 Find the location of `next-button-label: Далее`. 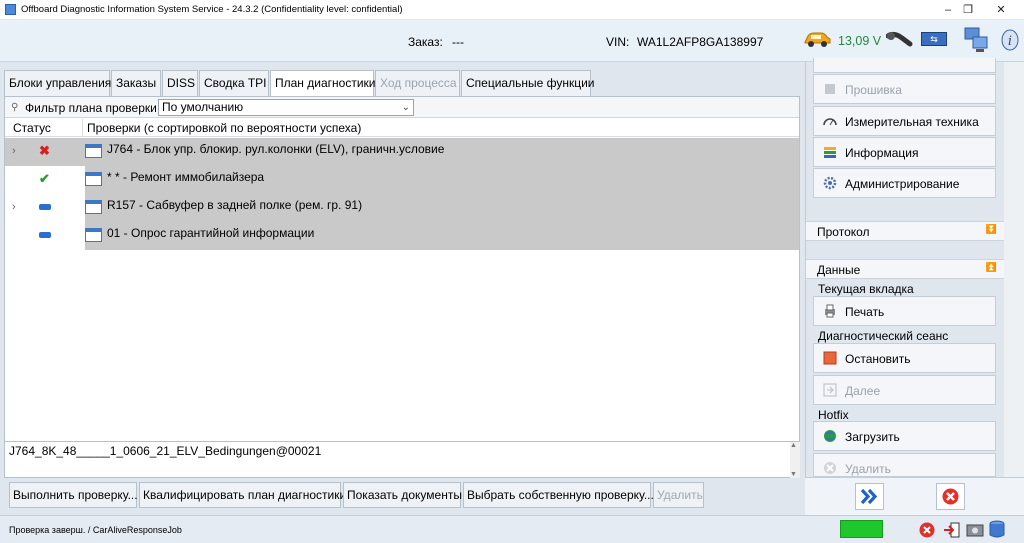

next-button-label: Далее is located at coordinates (863, 391).